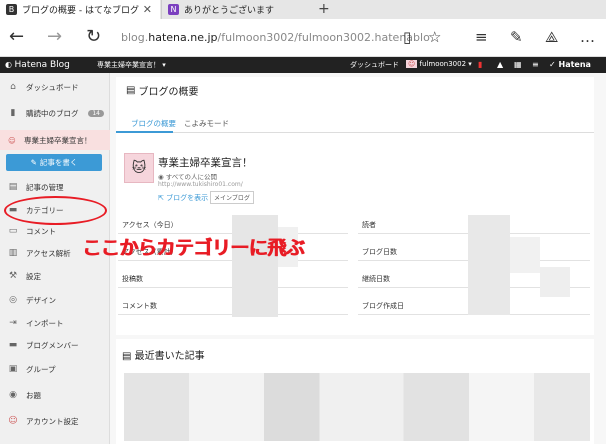  I want to click on sidebar-item-label: 記事の管理, so click(45, 187).